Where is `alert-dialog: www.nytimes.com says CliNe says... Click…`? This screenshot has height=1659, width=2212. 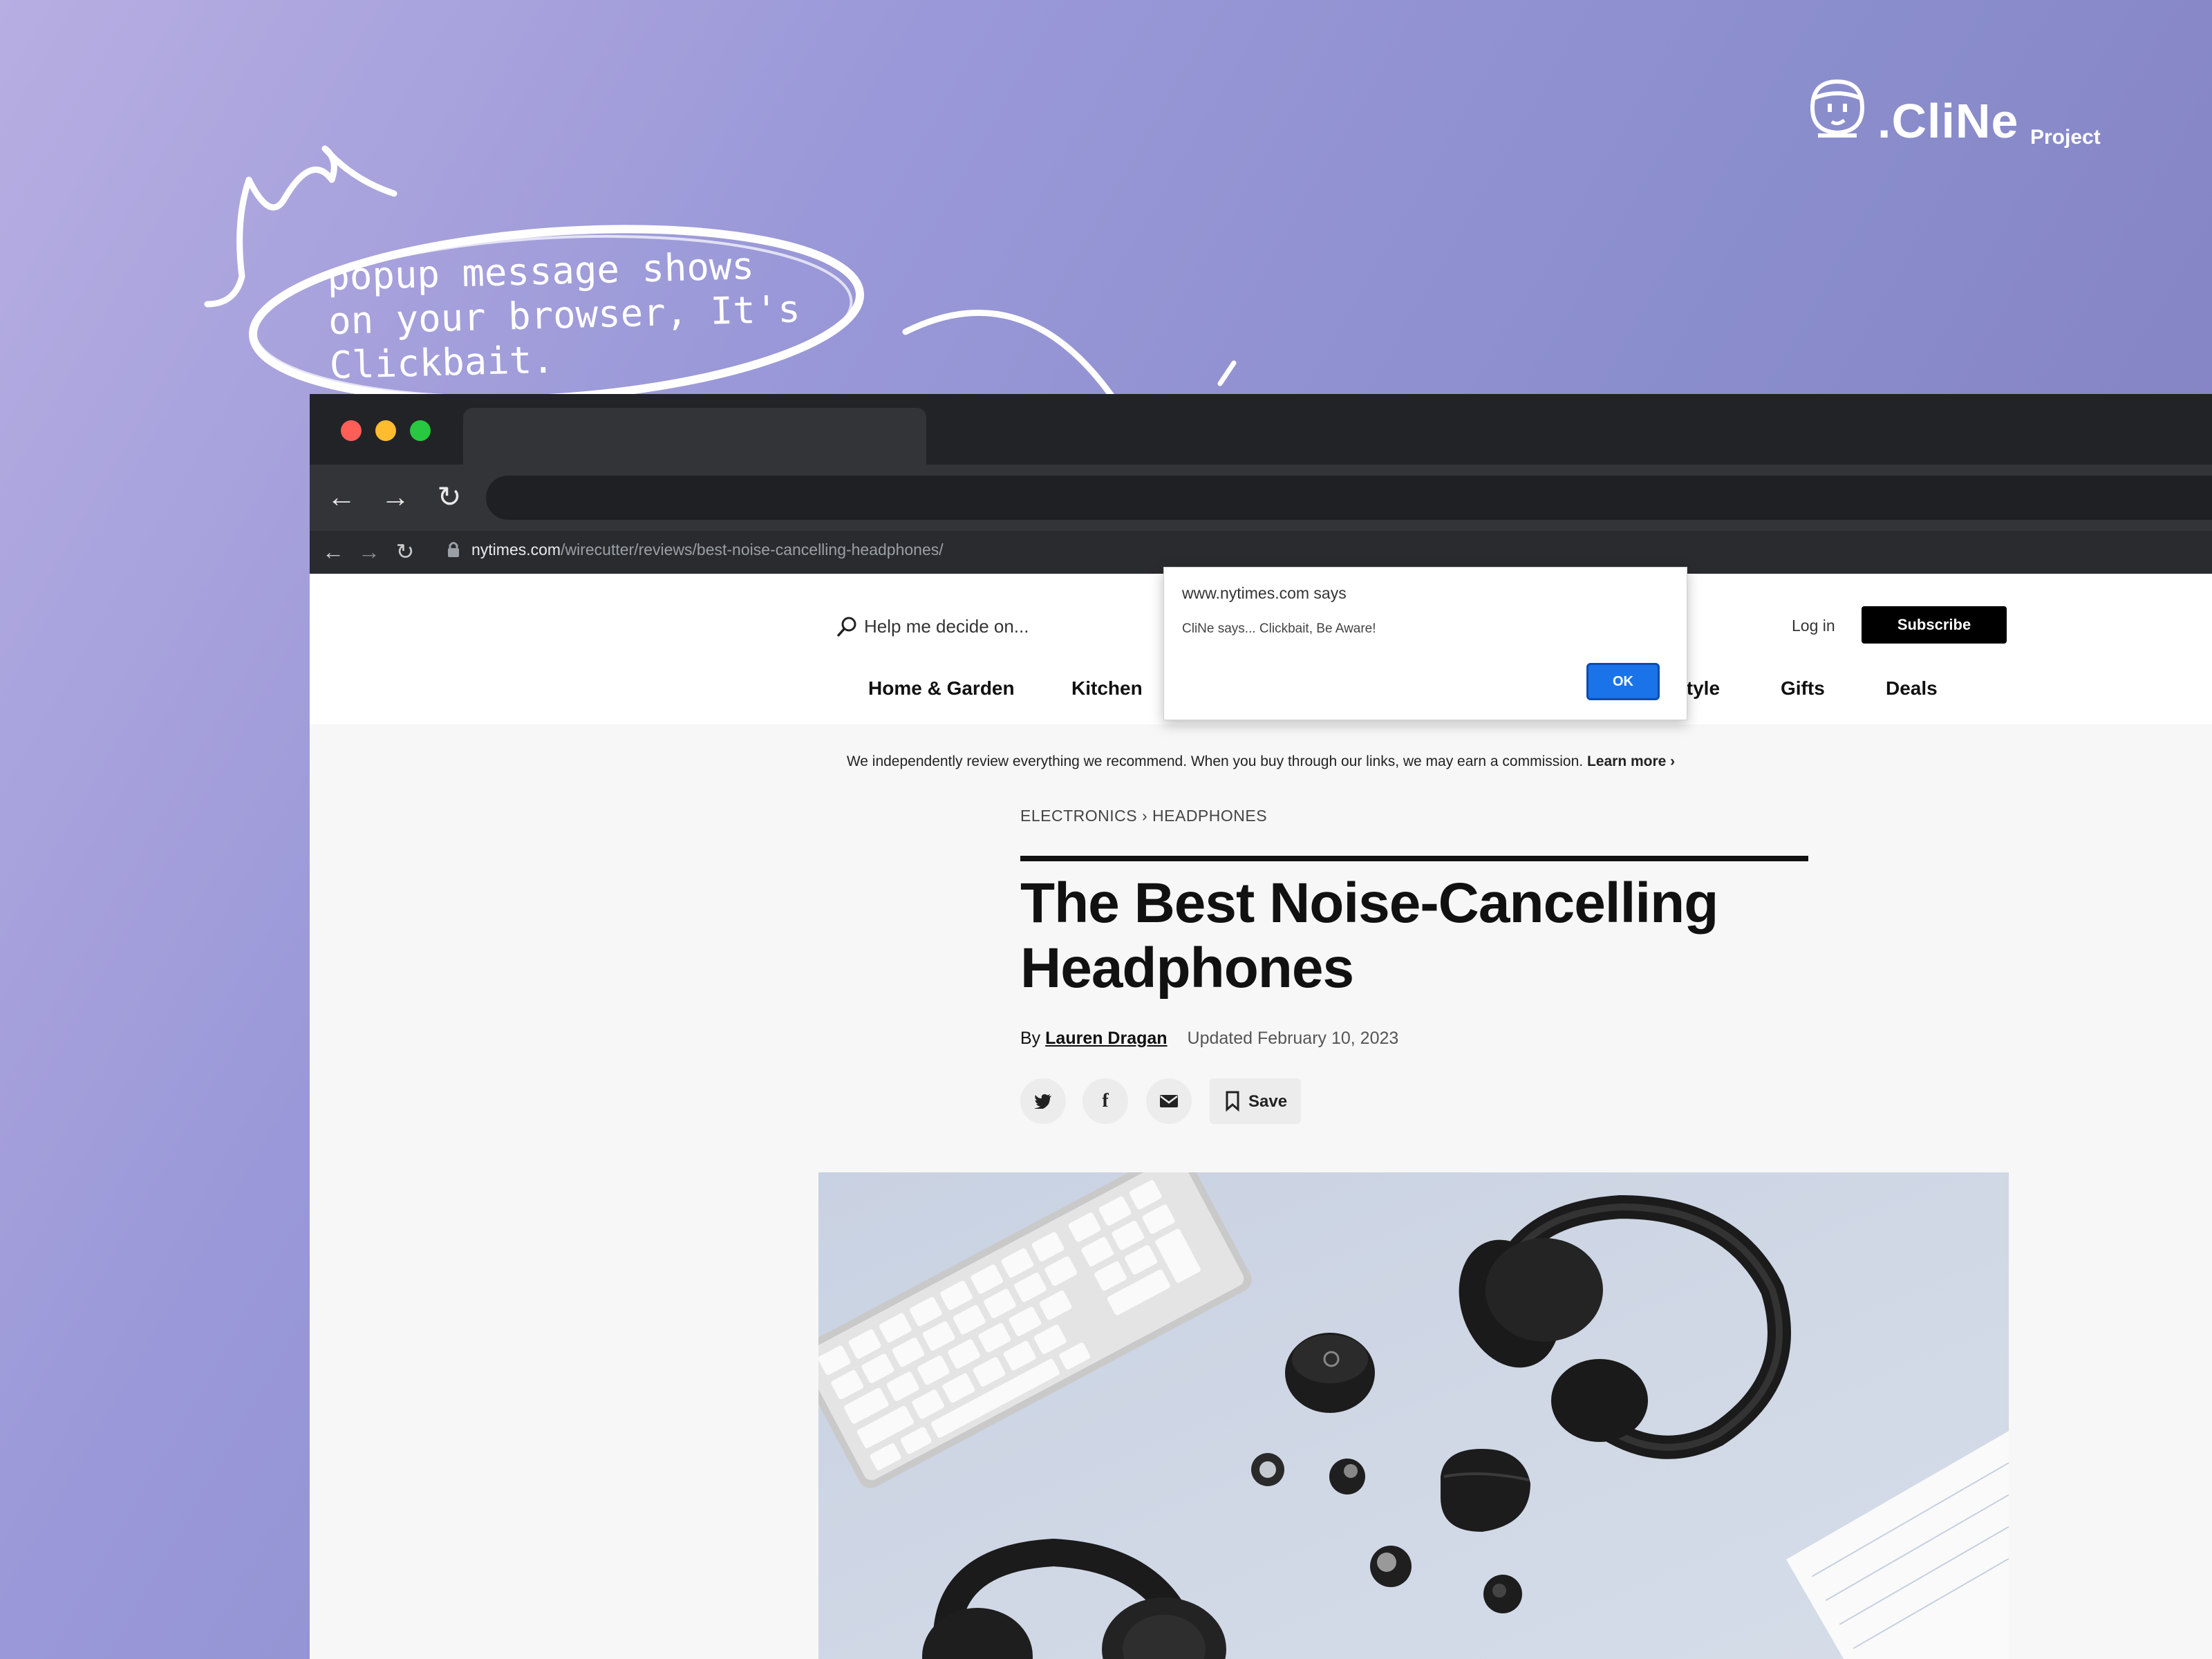
alert-dialog: www.nytimes.com says CliNe says... Click… is located at coordinates (1425, 643).